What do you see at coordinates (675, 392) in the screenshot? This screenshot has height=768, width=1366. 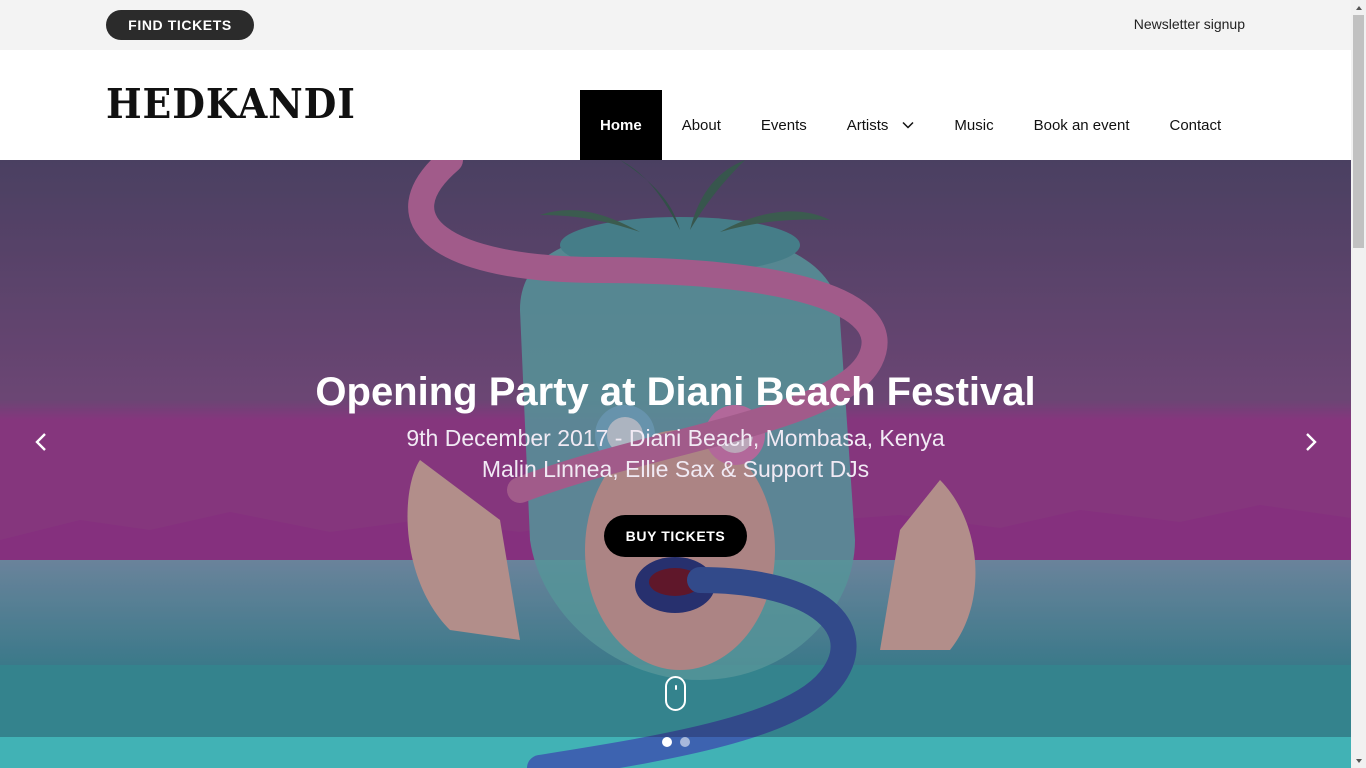 I see `hero-title: Opening Party at Diani Beach Festival` at bounding box center [675, 392].